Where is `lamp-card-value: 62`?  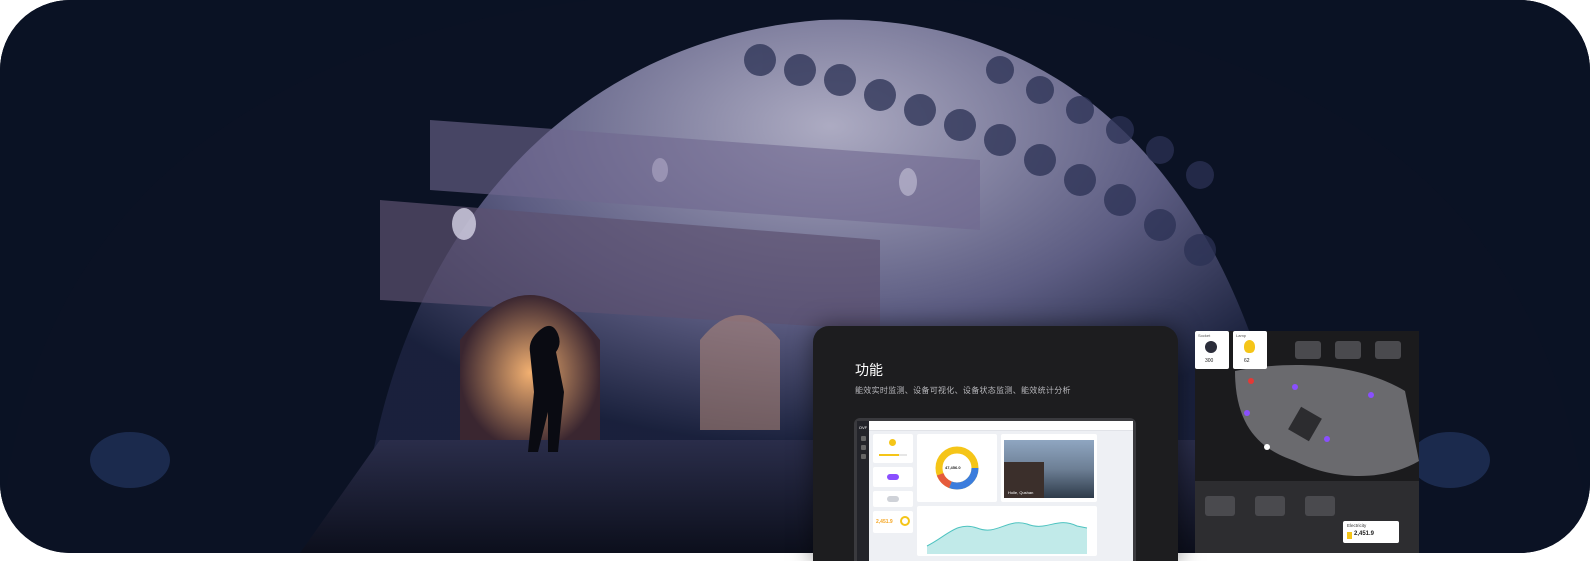
lamp-card-value: 62 is located at coordinates (1247, 361).